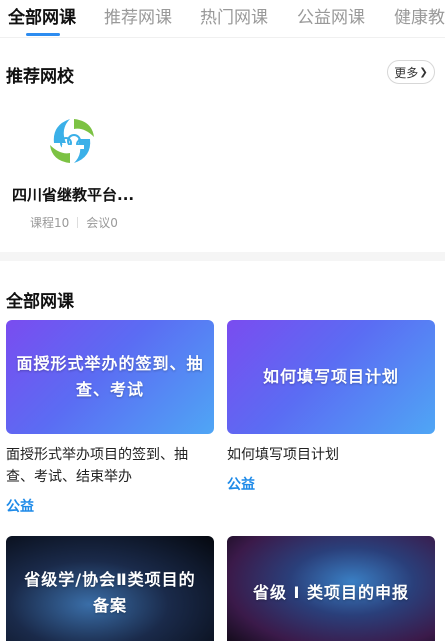 This screenshot has width=445, height=641. What do you see at coordinates (234, 18) in the screenshot?
I see `tab-hot-courses: 热门网课` at bounding box center [234, 18].